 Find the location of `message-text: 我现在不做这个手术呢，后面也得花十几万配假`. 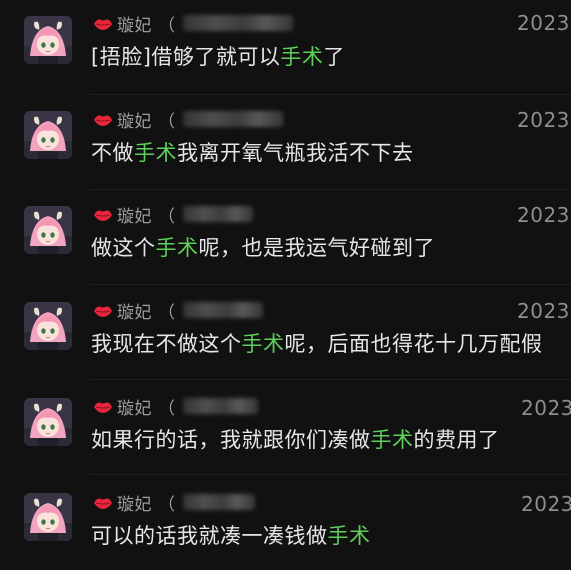

message-text: 我现在不做这个手术呢，后面也得花十几万配假 is located at coordinates (317, 343).